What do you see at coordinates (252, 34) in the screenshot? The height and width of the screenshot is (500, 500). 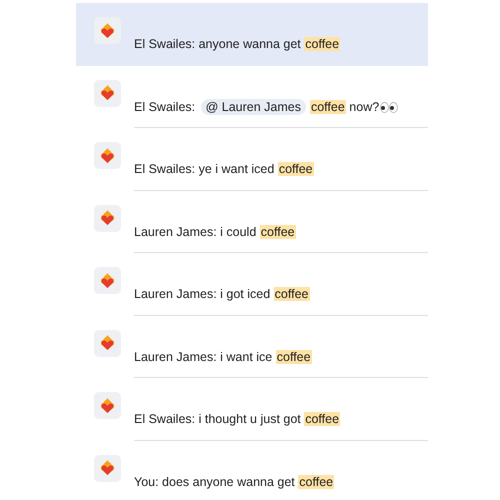 I see `message-result: El Swailes: anyone wanna get coffee` at bounding box center [252, 34].